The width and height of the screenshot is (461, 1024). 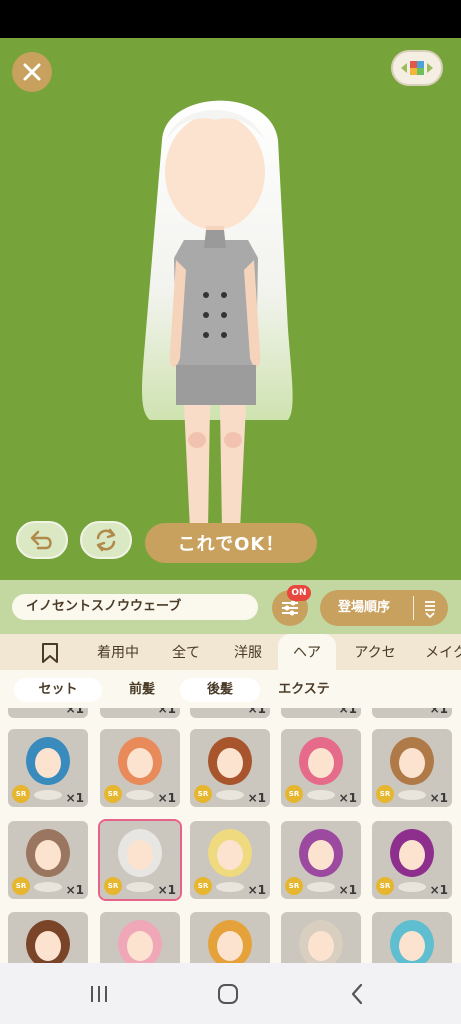 I want to click on confirm-ok-button: これでOK！, so click(x=231, y=543).